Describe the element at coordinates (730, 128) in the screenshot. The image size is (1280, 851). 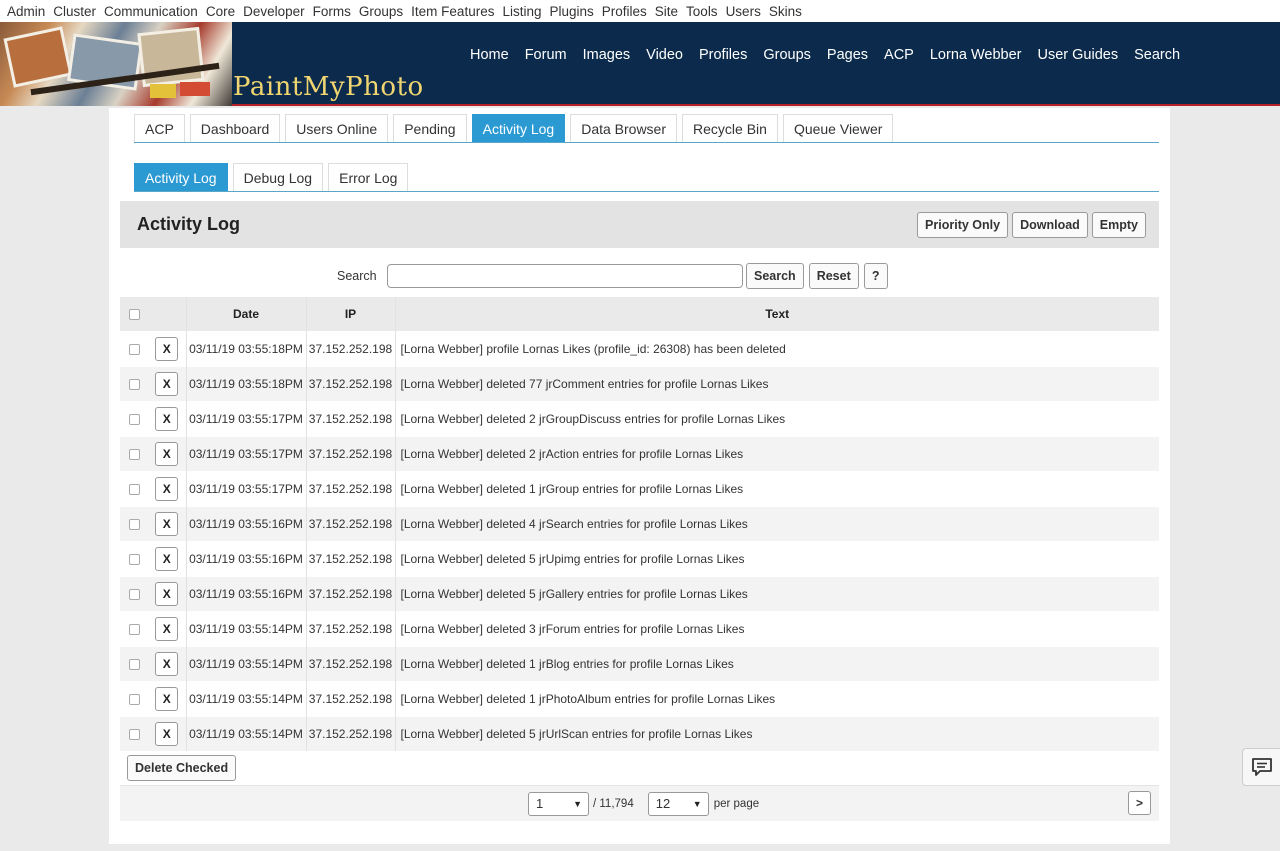
I see `tab-recycle-bin: Recycle Bin` at that location.